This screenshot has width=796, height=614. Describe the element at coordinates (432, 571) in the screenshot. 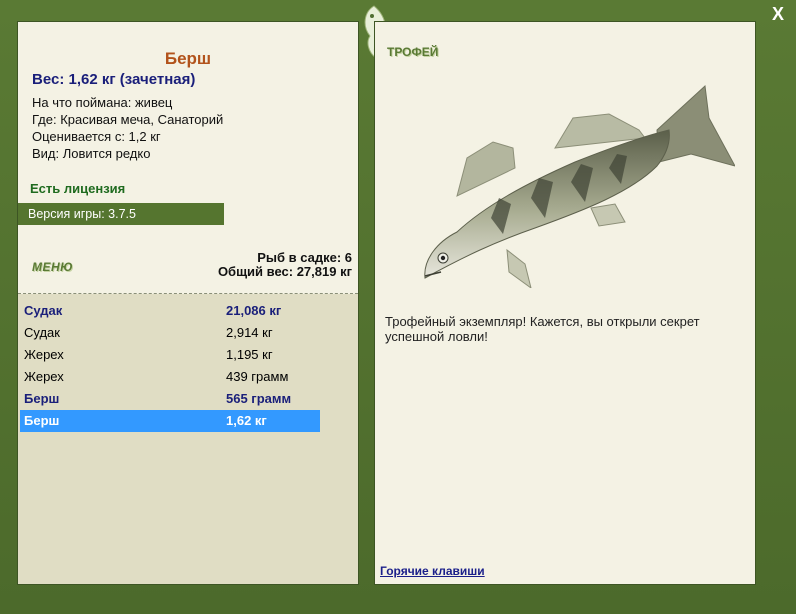

I see `hotkeys-link: Горячие клавиши` at that location.